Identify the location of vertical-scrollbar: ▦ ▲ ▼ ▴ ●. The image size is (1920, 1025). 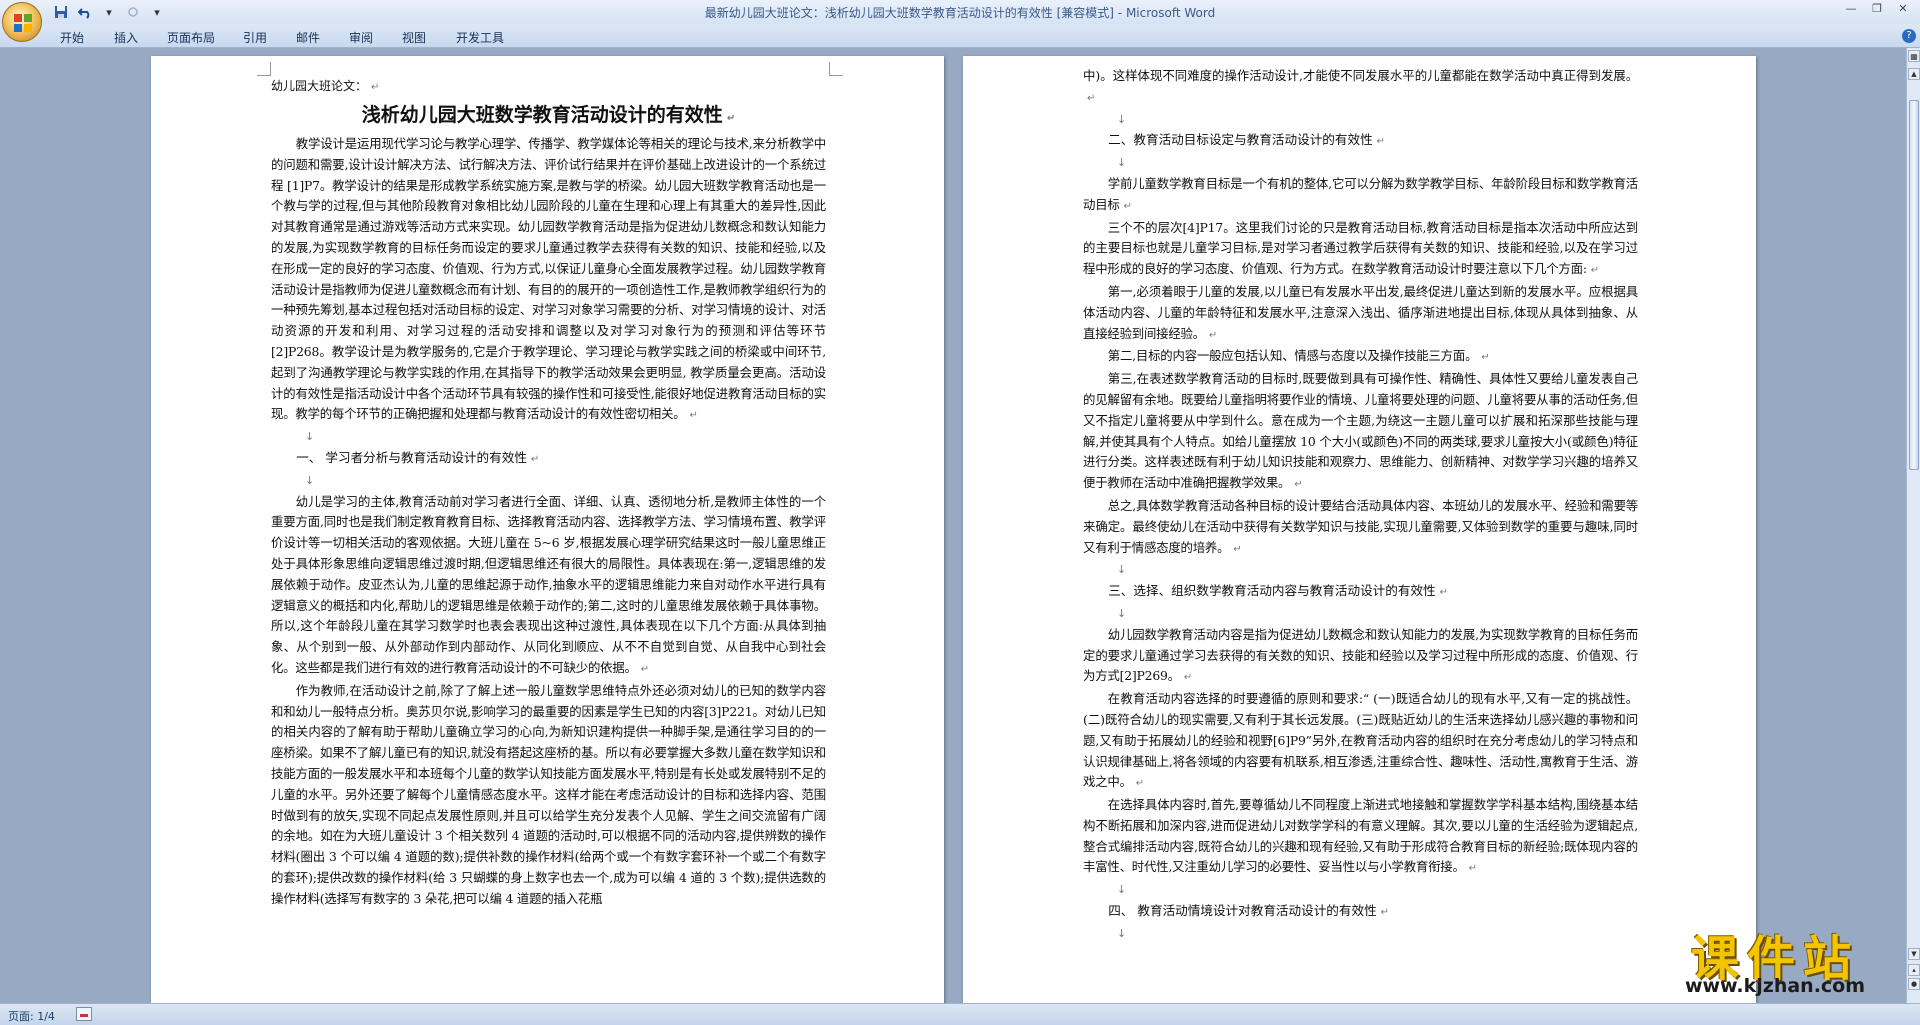
(1913, 525).